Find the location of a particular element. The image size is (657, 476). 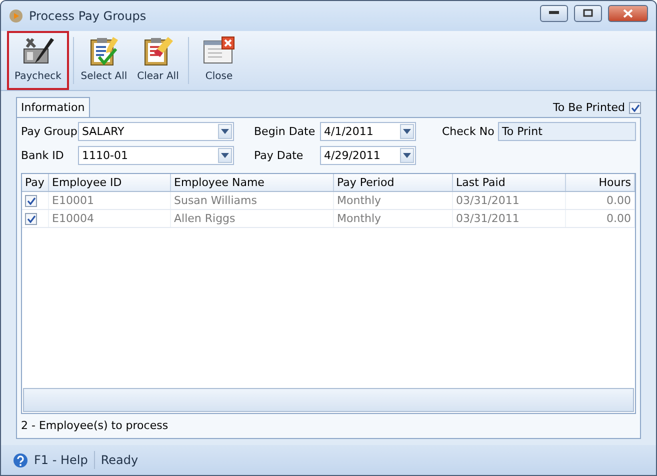

maximize-icon is located at coordinates (588, 13).